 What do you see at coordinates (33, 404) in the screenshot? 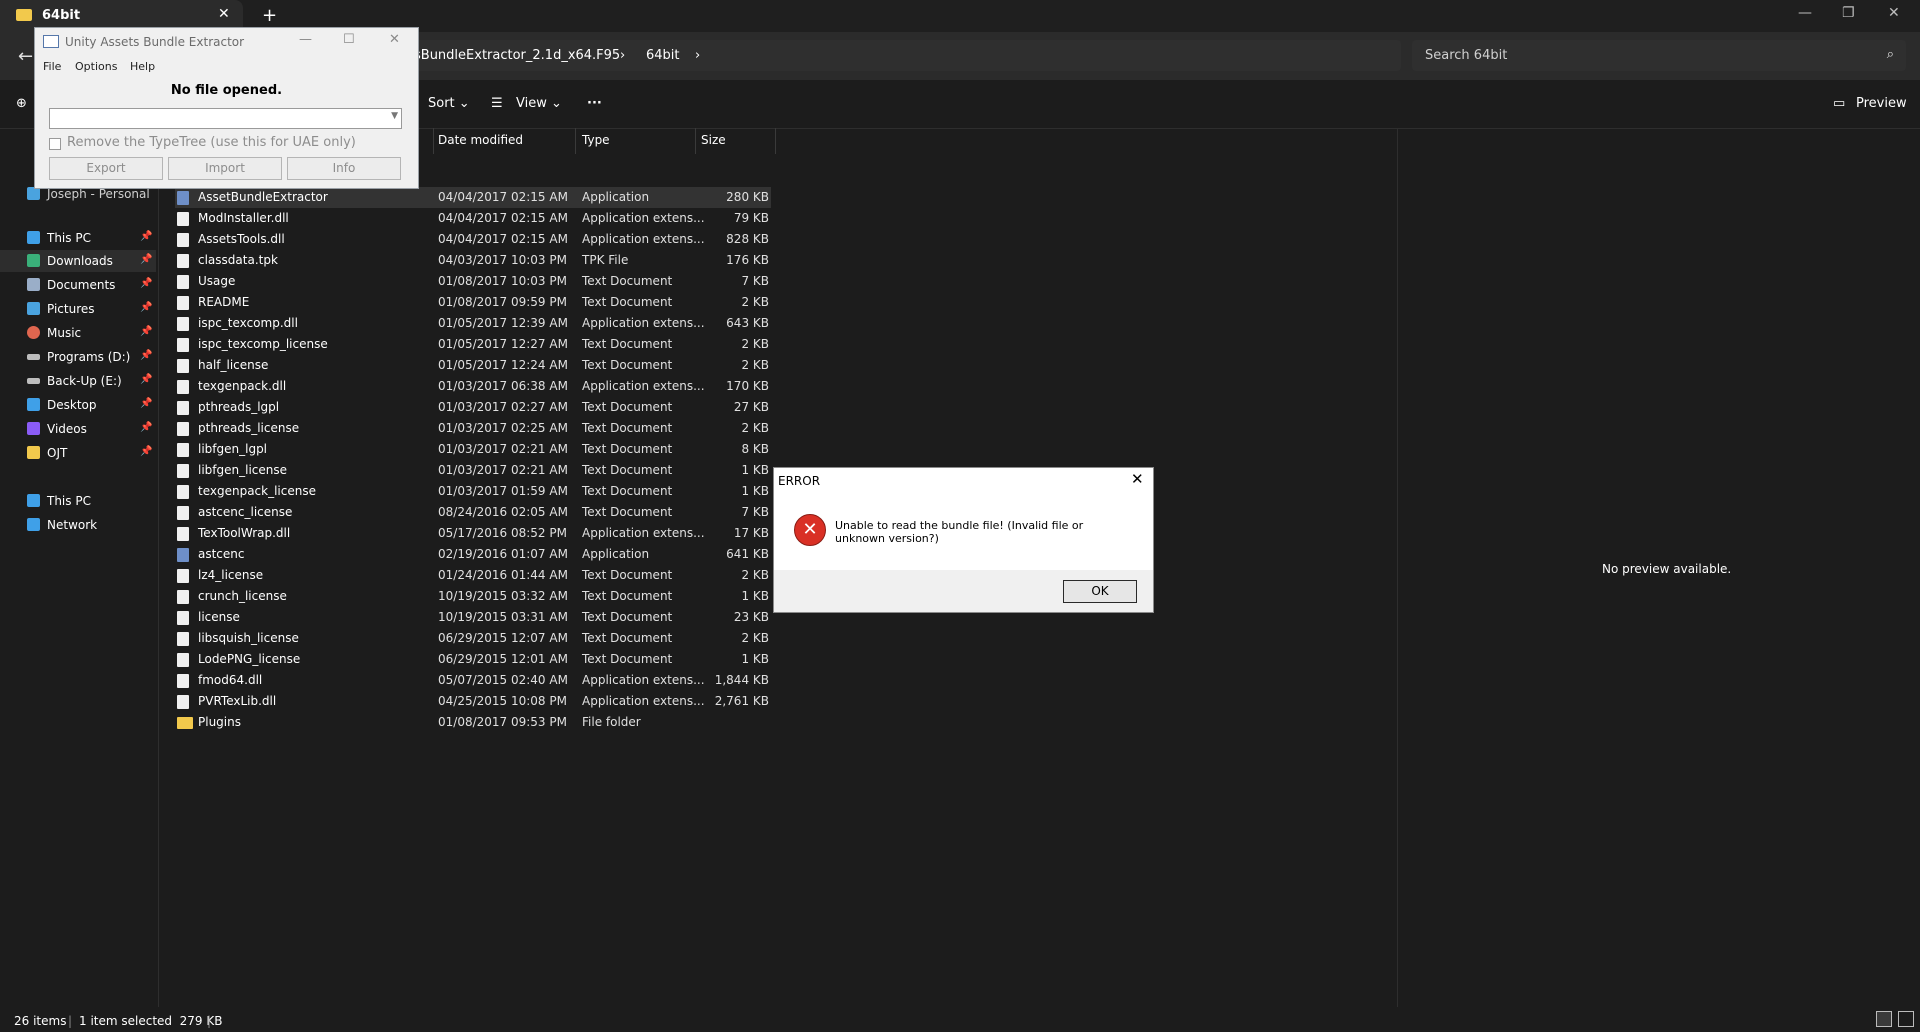
I see `desktop-icon` at bounding box center [33, 404].